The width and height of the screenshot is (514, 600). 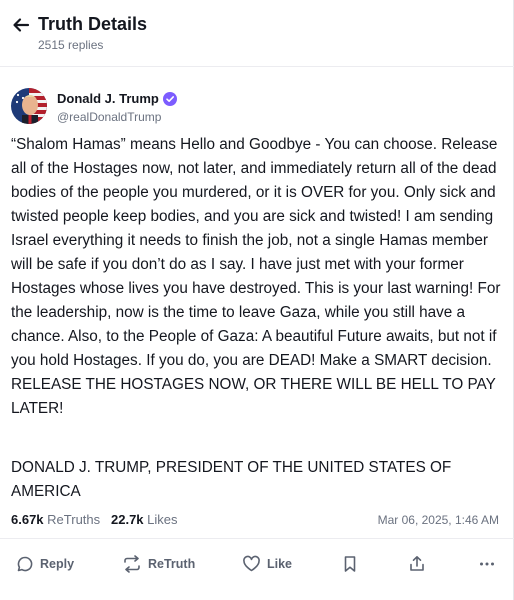 I want to click on share-button, so click(x=417, y=564).